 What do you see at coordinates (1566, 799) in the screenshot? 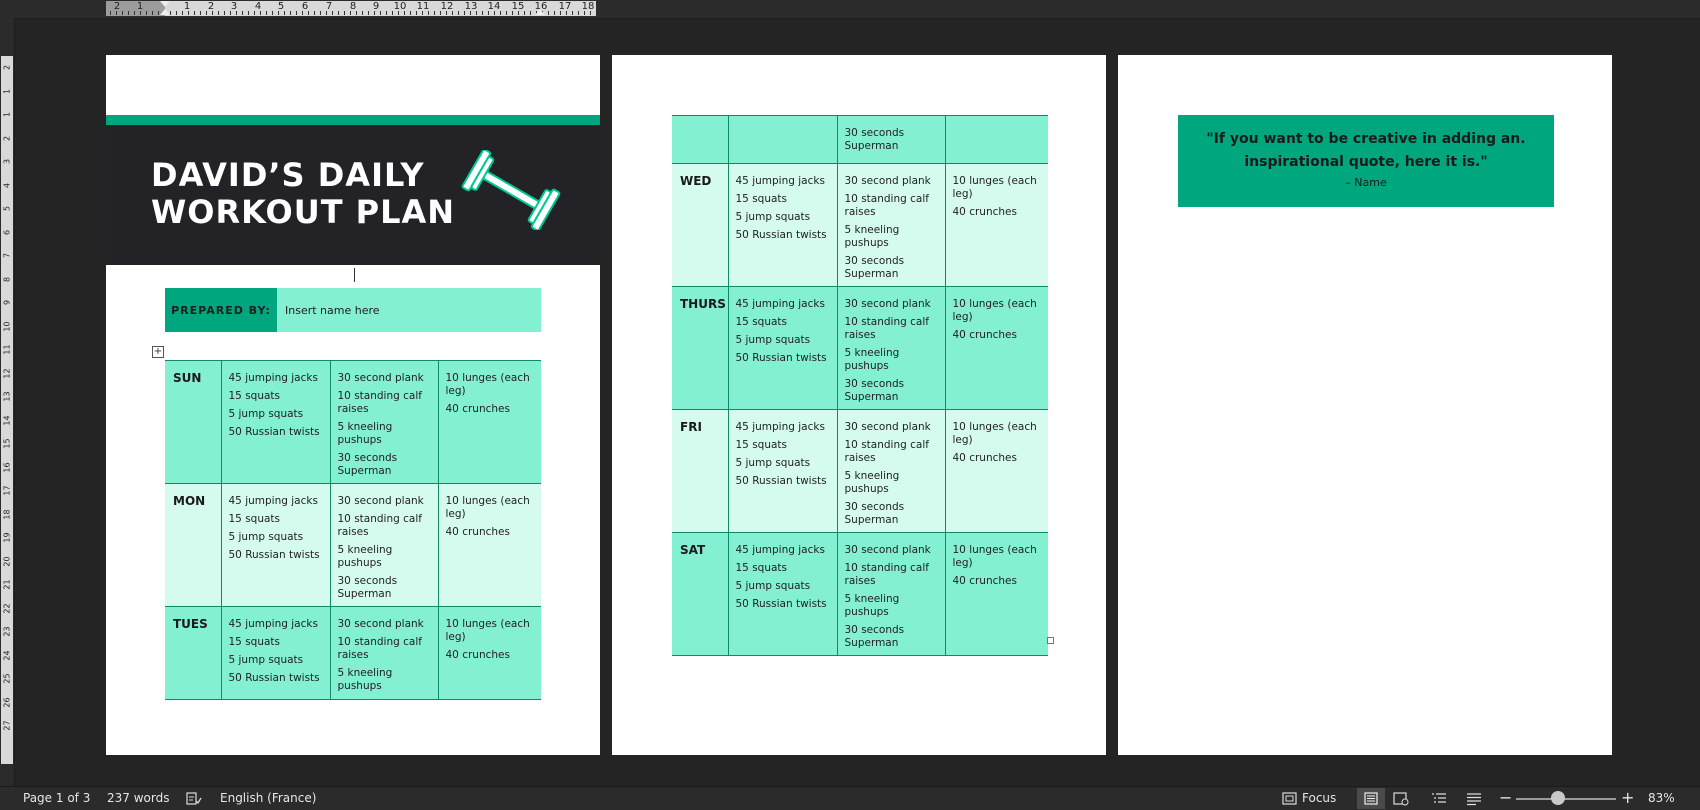
I see `zoom-slider` at bounding box center [1566, 799].